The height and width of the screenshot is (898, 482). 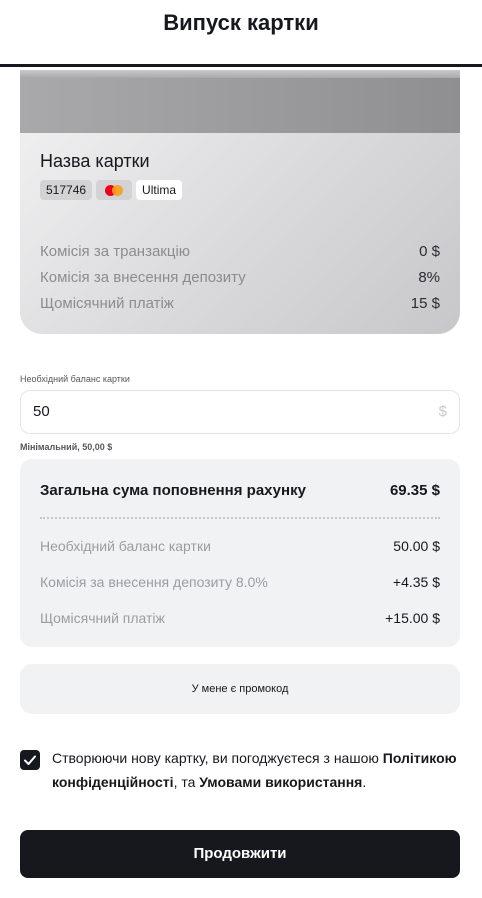 I want to click on continue-button: Продовжити, so click(x=240, y=854).